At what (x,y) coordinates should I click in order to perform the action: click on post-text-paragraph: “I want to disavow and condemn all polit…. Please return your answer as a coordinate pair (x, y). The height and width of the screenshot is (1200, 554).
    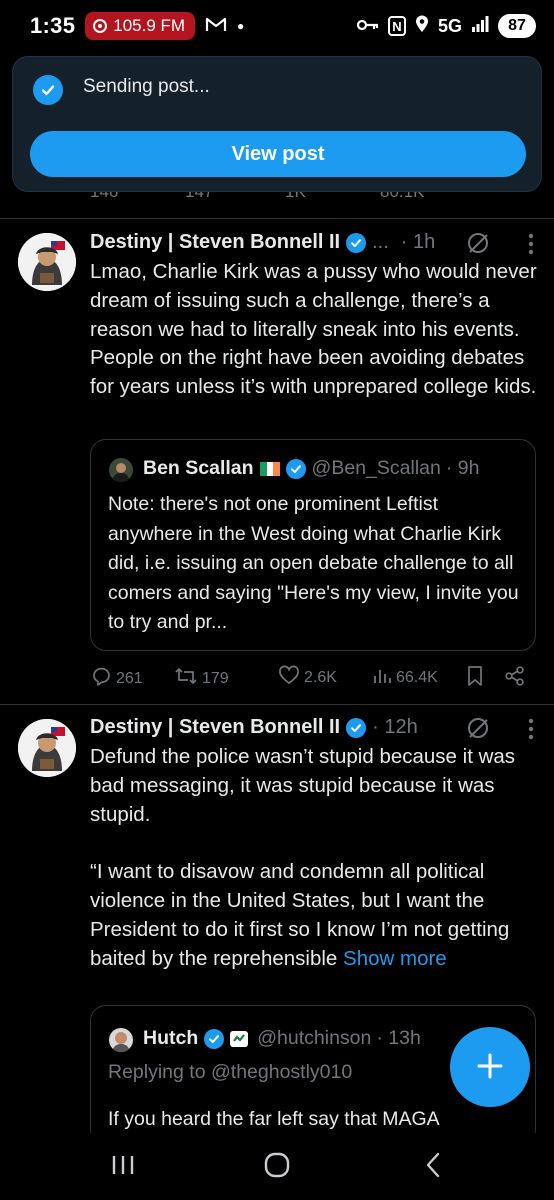
    Looking at the image, I should click on (315, 915).